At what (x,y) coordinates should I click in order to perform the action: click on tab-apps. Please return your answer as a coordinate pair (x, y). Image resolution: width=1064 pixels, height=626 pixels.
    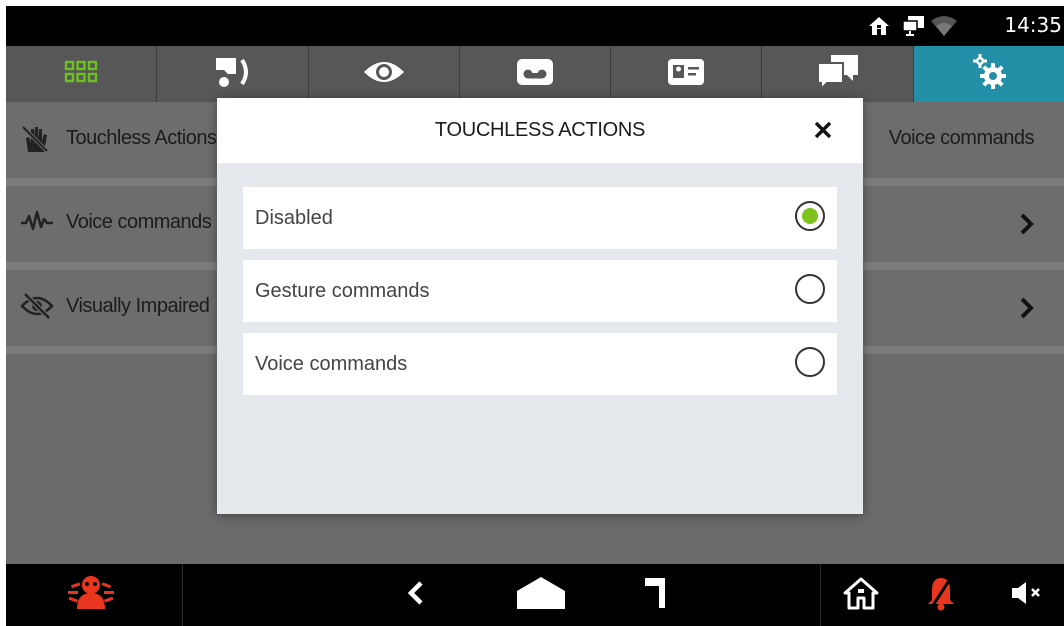
    Looking at the image, I should click on (82, 74).